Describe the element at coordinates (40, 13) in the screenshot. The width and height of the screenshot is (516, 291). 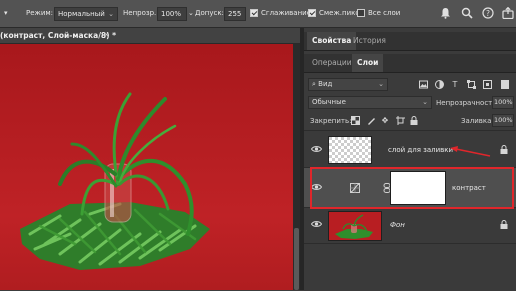
I see `mode-label: Режим:` at that location.